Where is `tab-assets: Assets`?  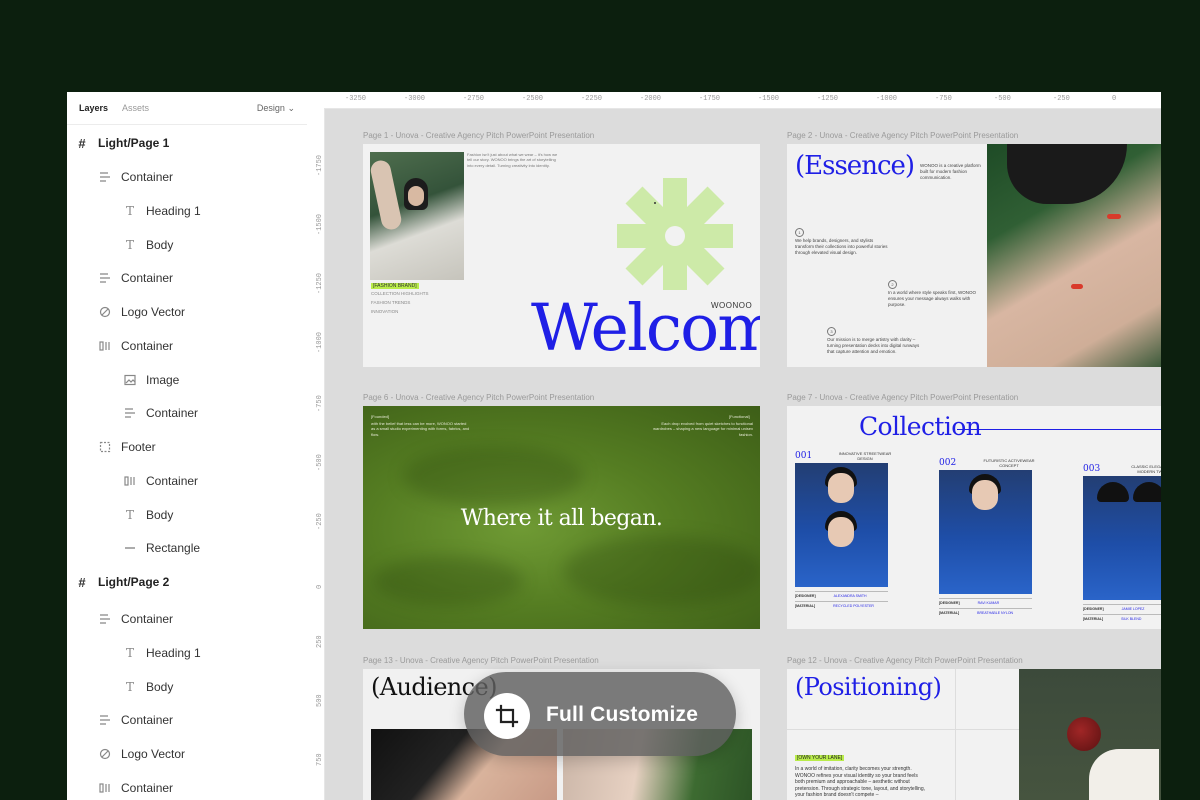 tab-assets: Assets is located at coordinates (135, 108).